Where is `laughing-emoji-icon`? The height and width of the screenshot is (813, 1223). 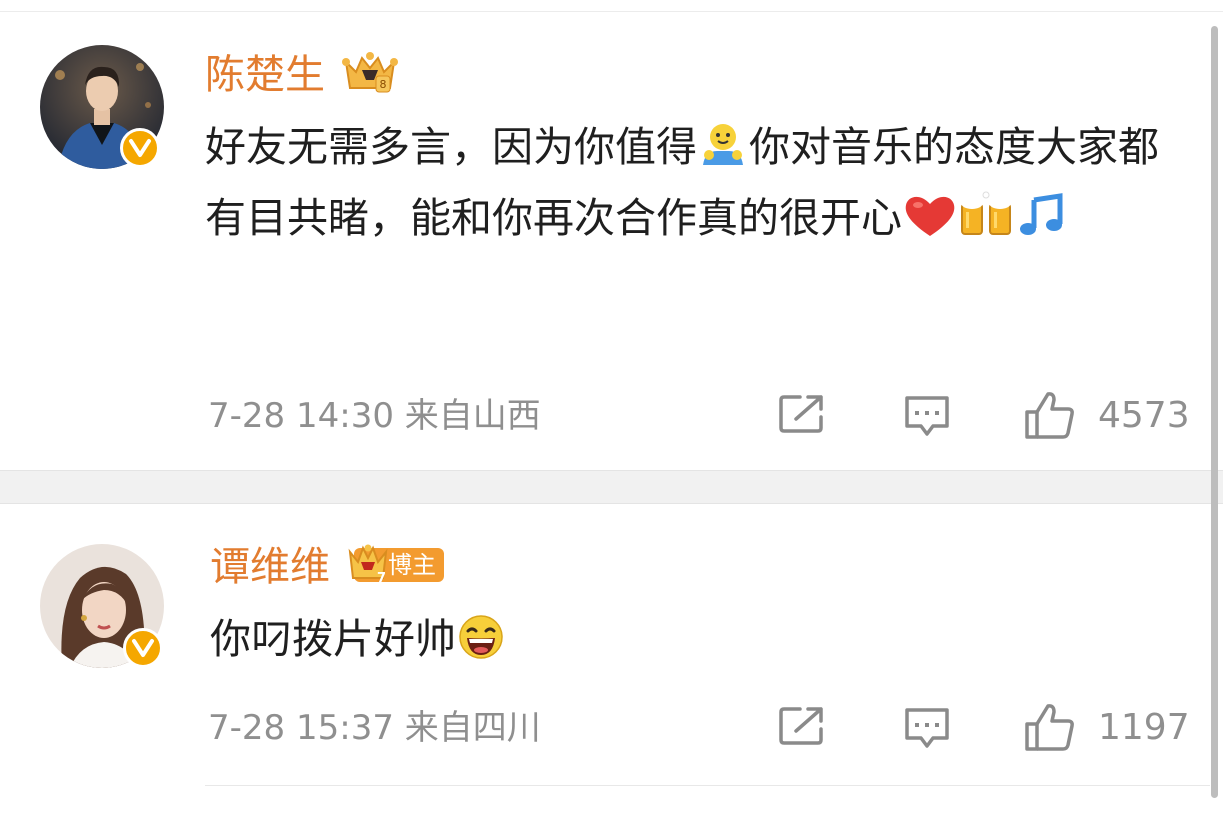
laughing-emoji-icon is located at coordinates (481, 637).